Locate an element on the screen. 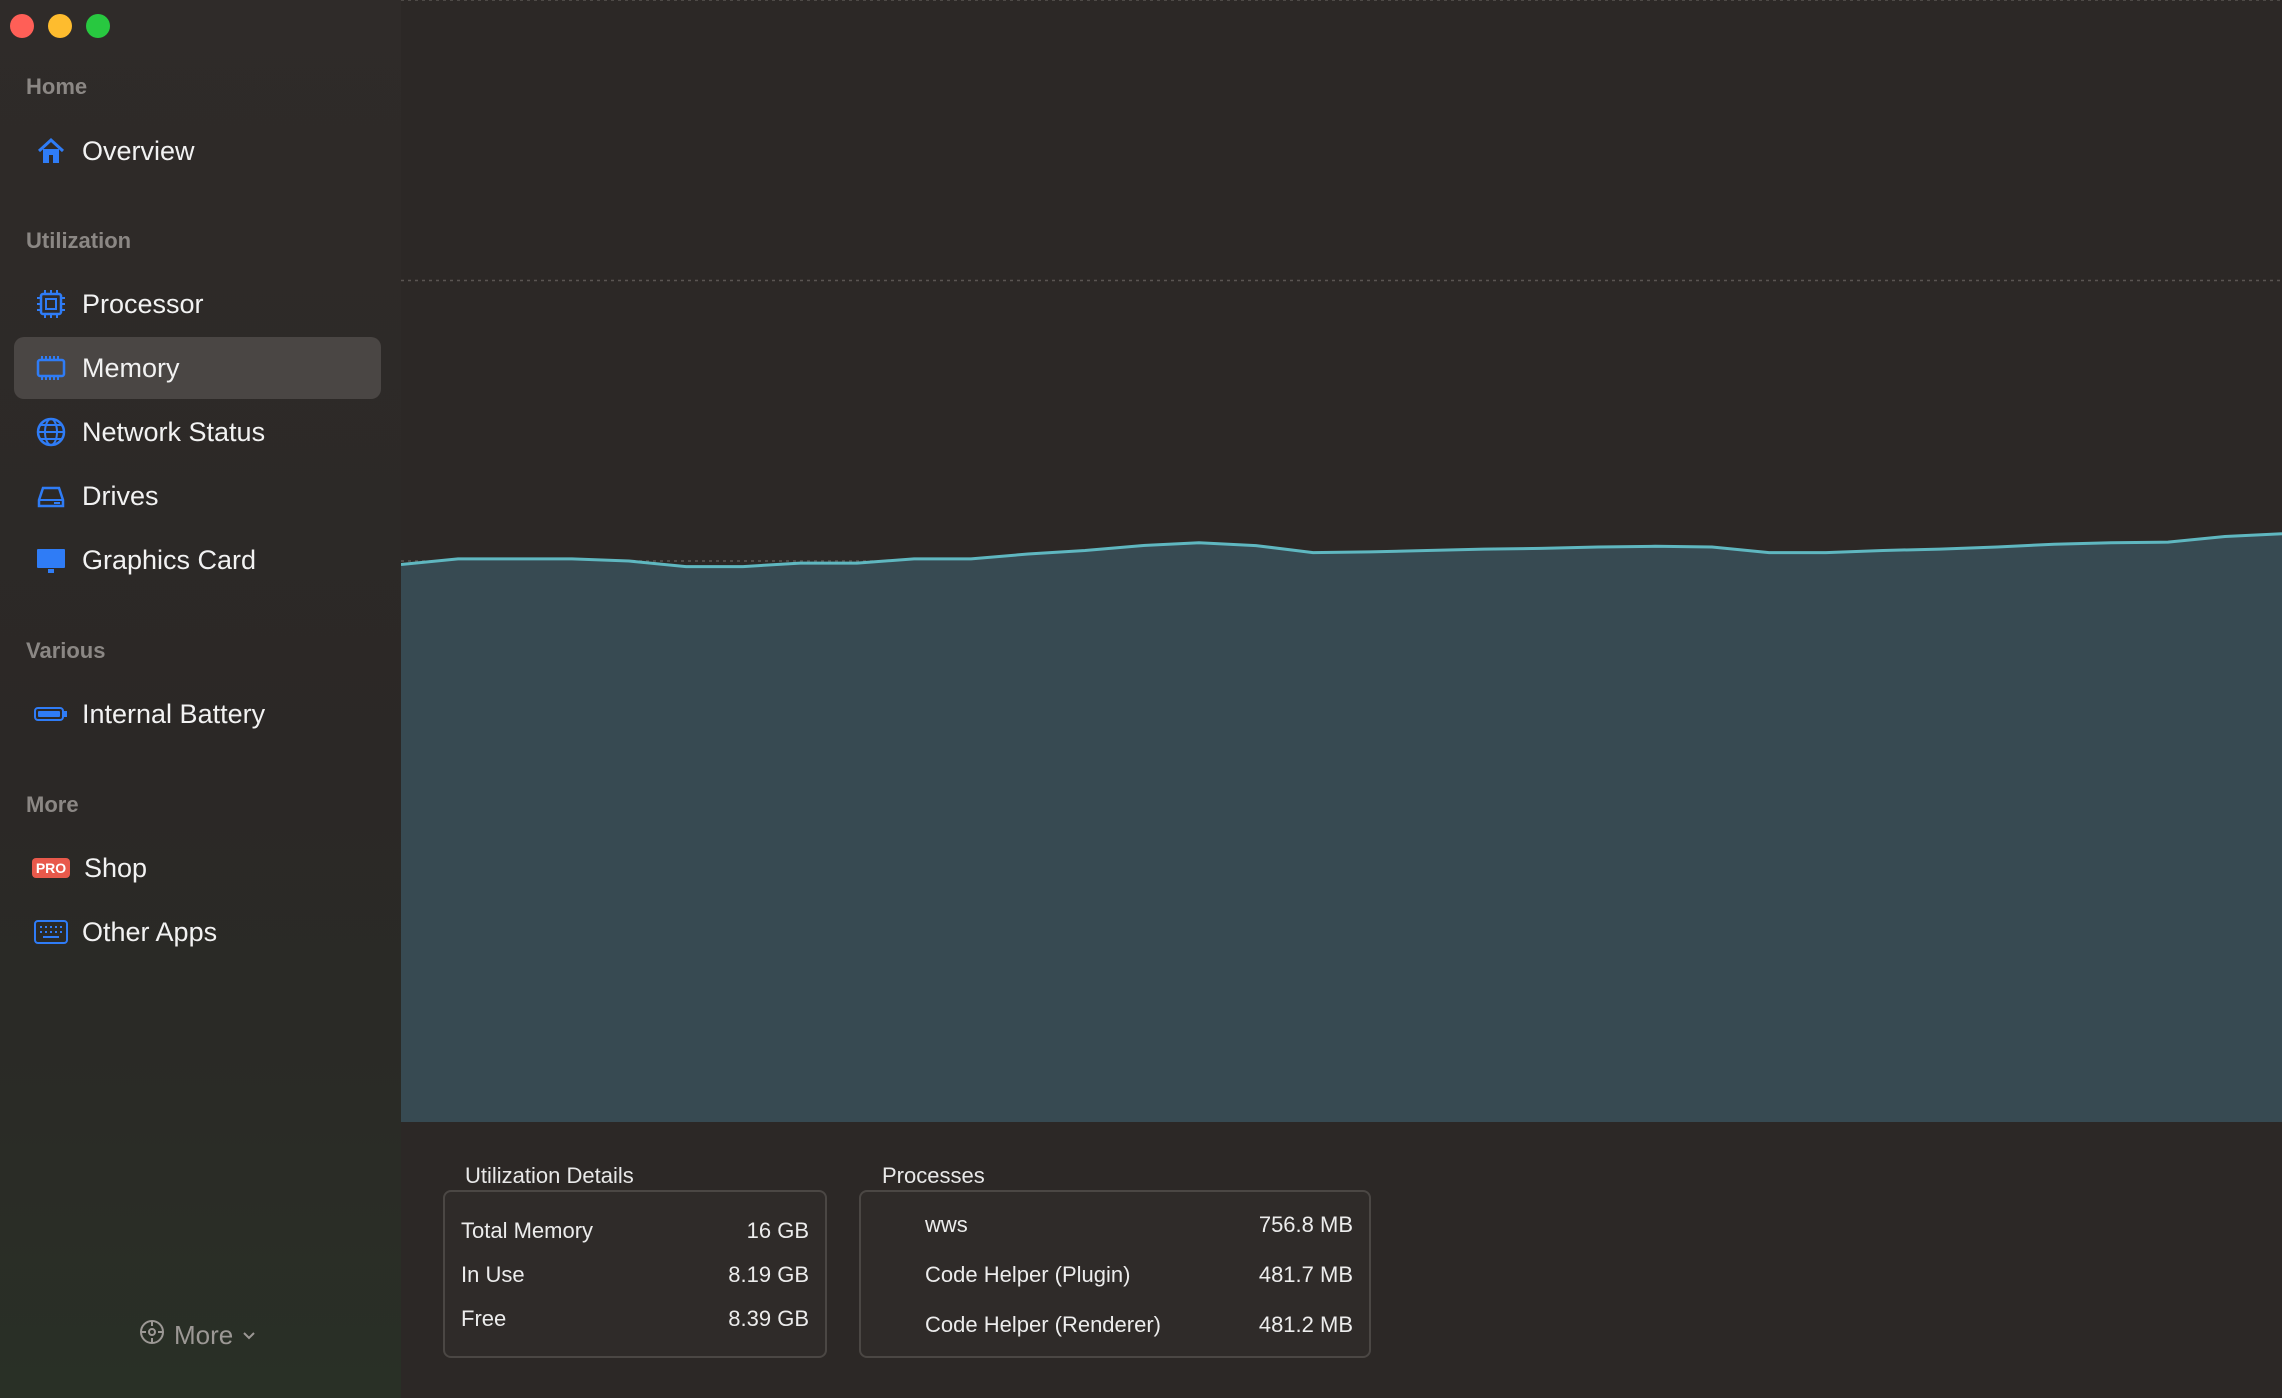  process-row: Code Helper (Renderer) 481.2 MB is located at coordinates (1139, 1325).